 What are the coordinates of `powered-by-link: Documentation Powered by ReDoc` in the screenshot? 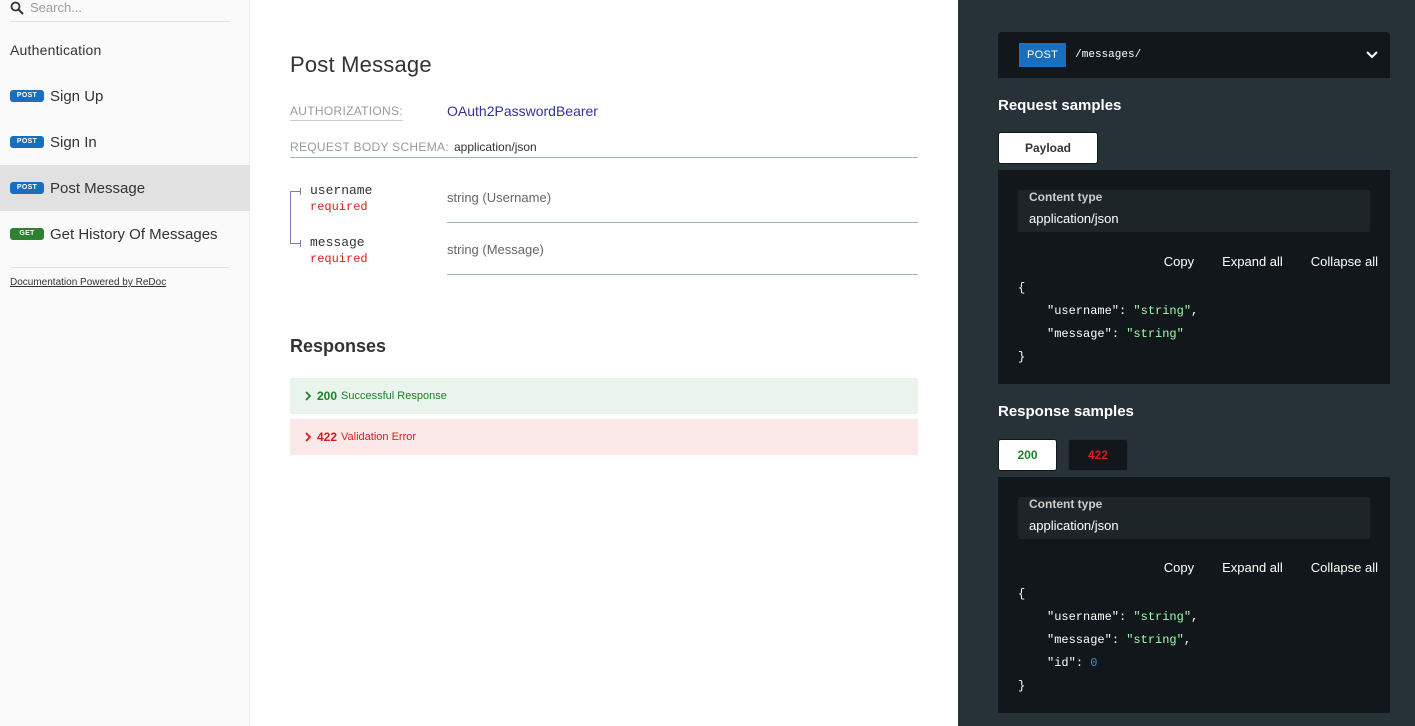 It's located at (88, 282).